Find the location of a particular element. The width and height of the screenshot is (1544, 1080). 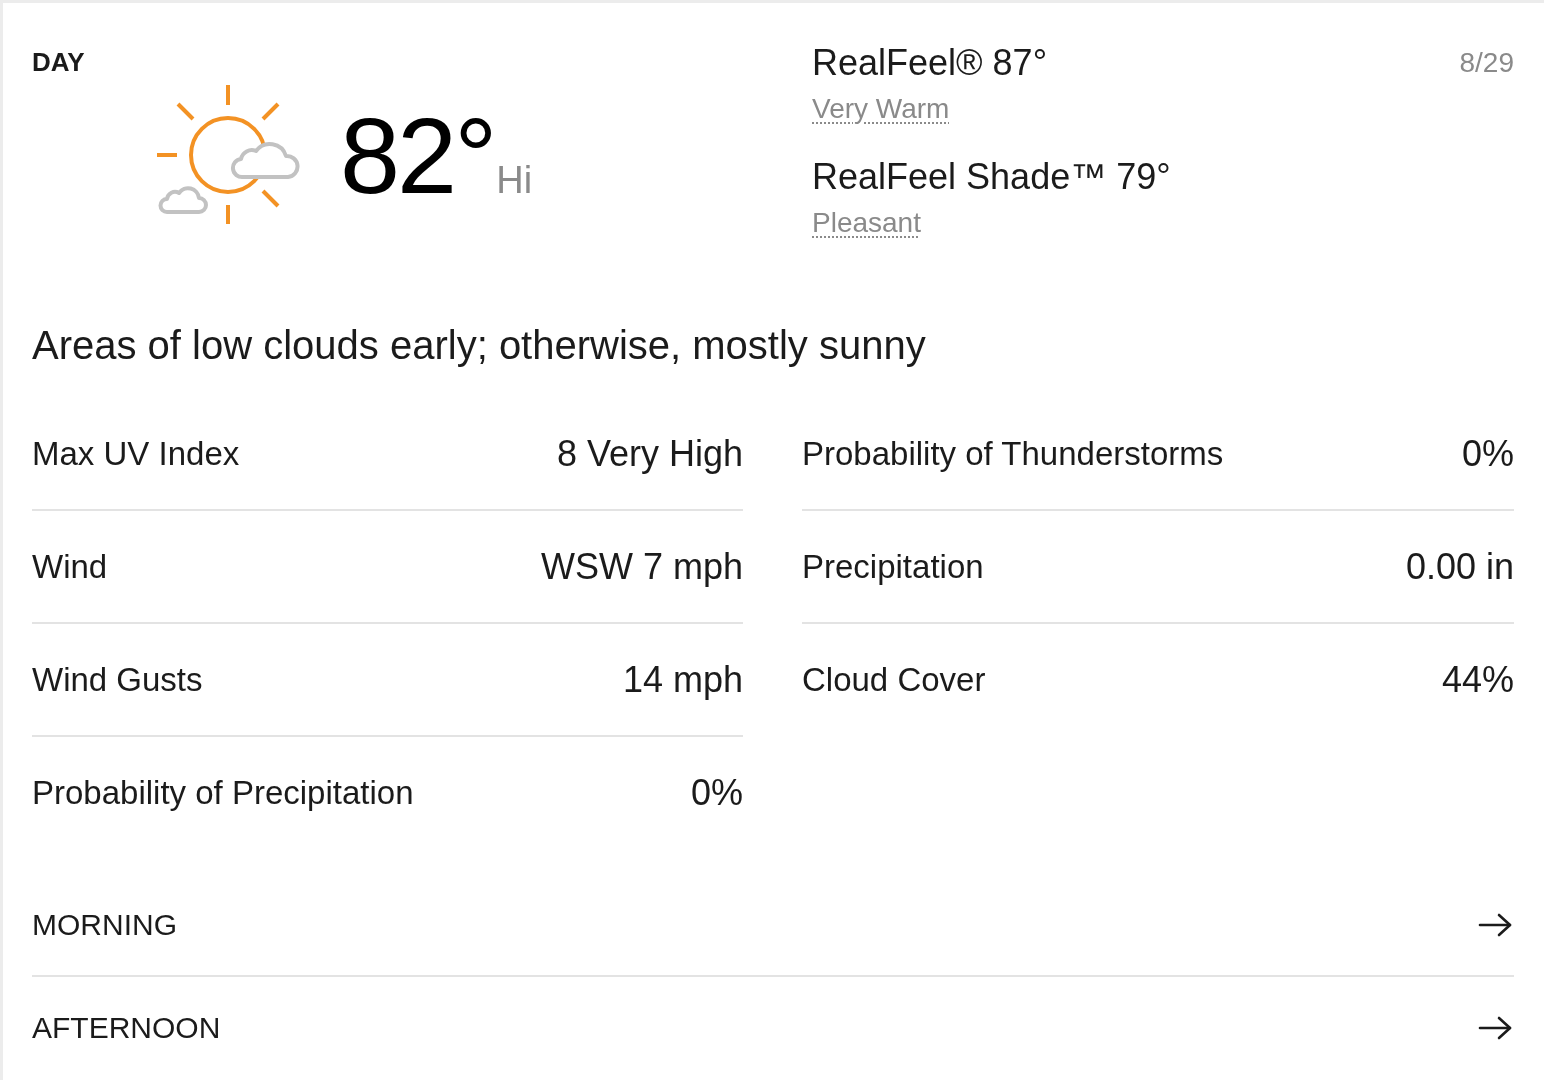

detail-label: Cloud Cover is located at coordinates (894, 679).